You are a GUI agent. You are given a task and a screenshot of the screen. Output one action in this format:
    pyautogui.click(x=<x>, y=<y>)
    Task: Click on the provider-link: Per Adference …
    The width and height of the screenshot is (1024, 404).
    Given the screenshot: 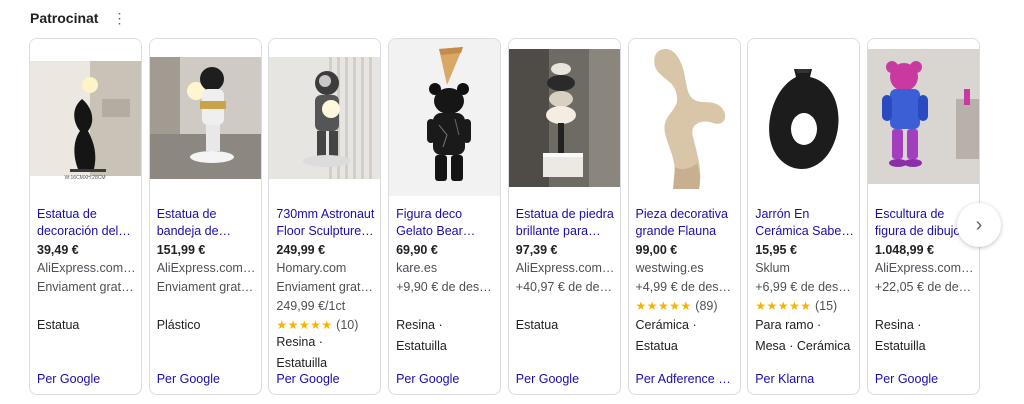 What is the action you would take?
    pyautogui.click(x=685, y=379)
    